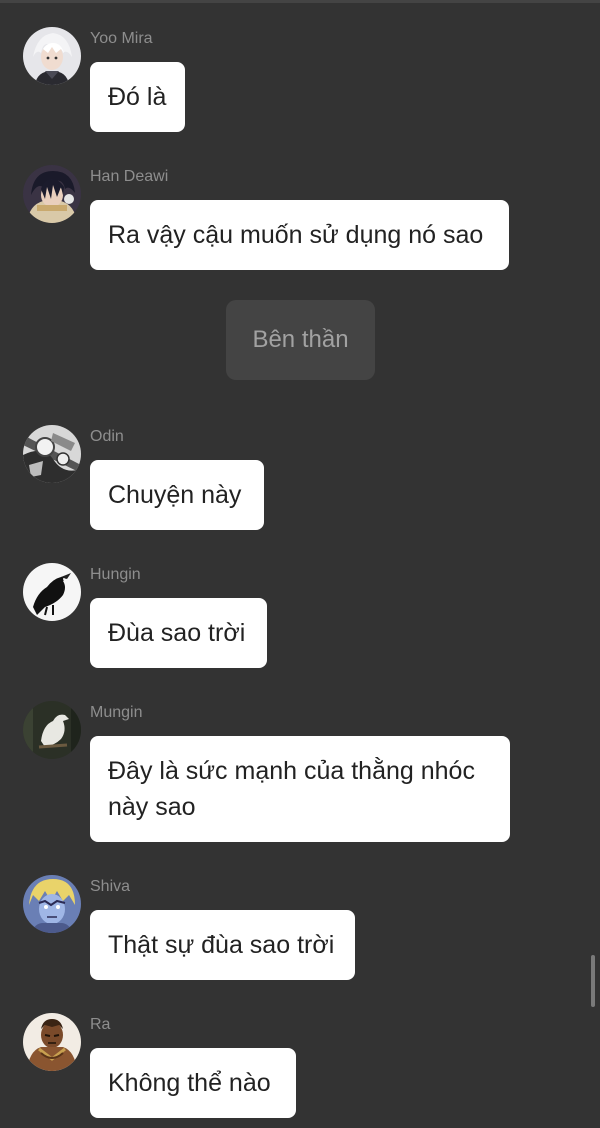  Describe the element at coordinates (222, 945) in the screenshot. I see `message-bubble: Thật sự đùa sao trời` at that location.